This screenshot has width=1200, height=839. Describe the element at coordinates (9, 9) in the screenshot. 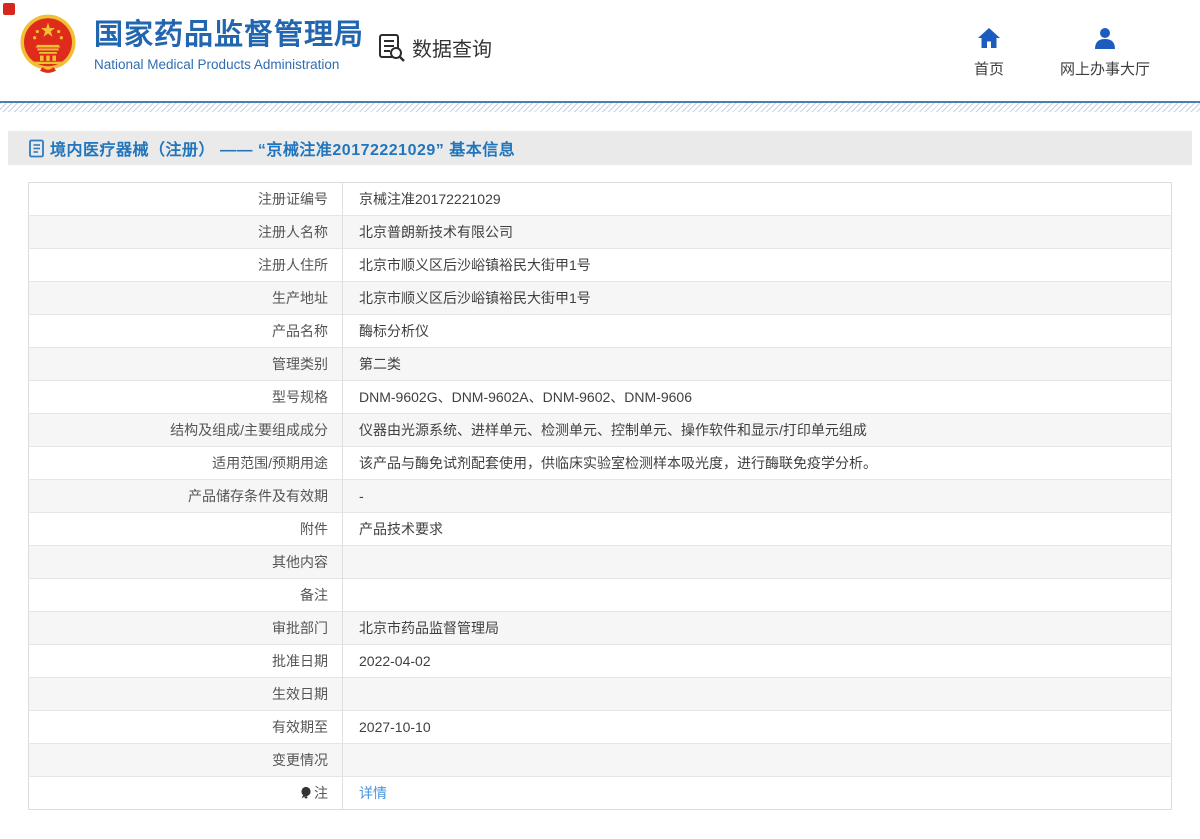

I see `corner-red-square` at that location.